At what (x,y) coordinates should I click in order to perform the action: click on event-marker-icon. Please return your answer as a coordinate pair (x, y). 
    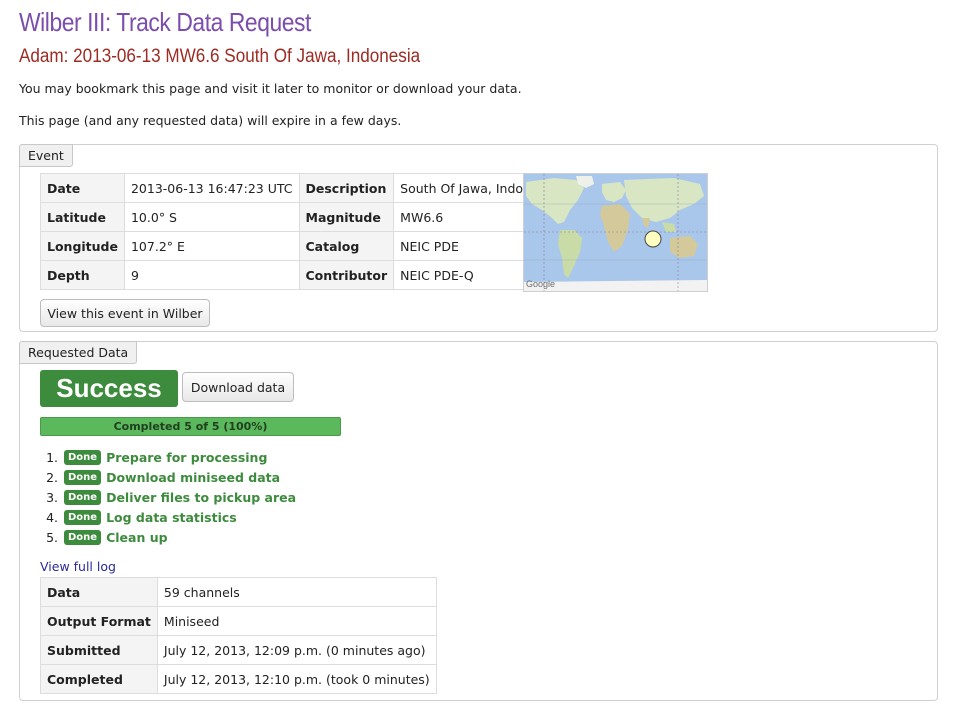
    Looking at the image, I should click on (653, 239).